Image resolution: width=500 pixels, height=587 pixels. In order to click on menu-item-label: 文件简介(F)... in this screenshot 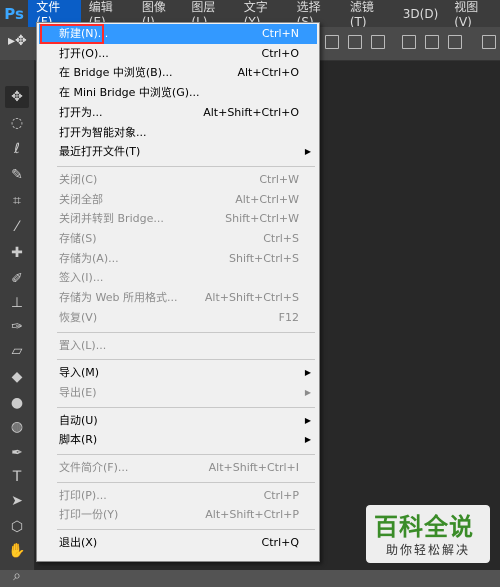, I will do `click(94, 467)`.